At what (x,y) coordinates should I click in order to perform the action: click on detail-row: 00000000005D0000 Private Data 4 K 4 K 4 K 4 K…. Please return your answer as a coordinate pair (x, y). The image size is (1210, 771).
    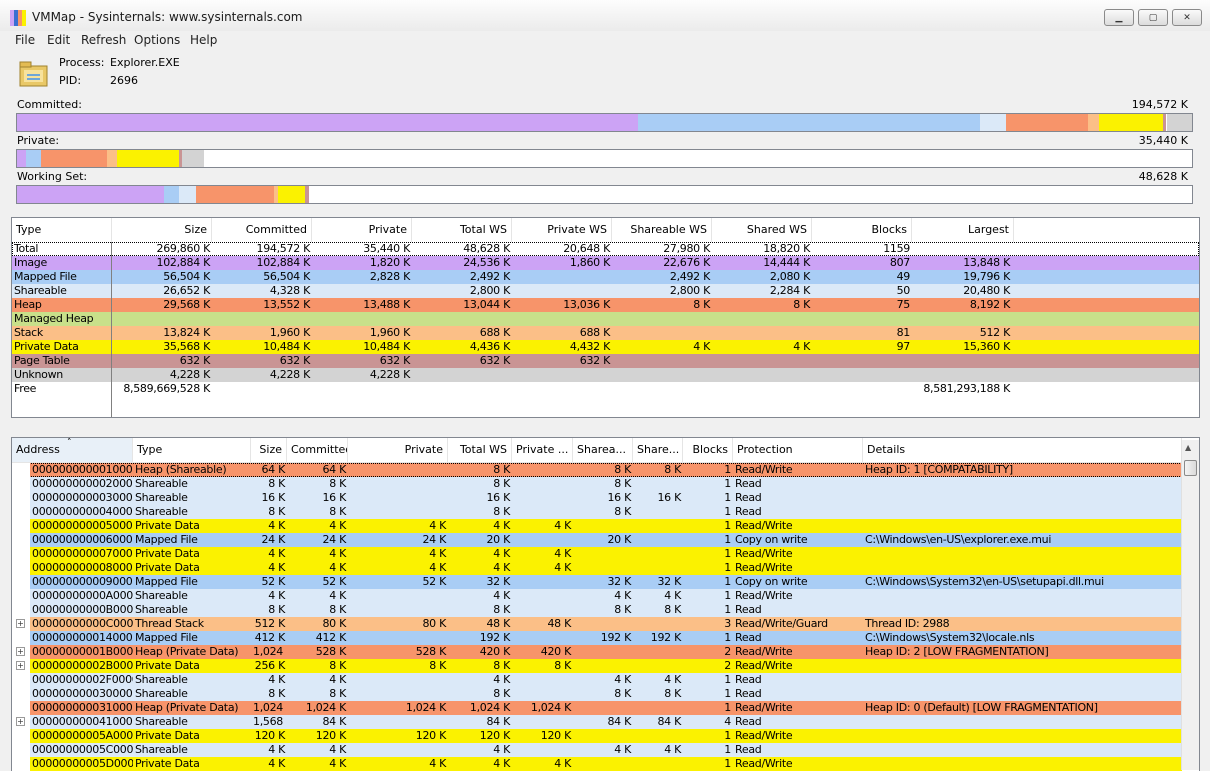
    Looking at the image, I should click on (597, 764).